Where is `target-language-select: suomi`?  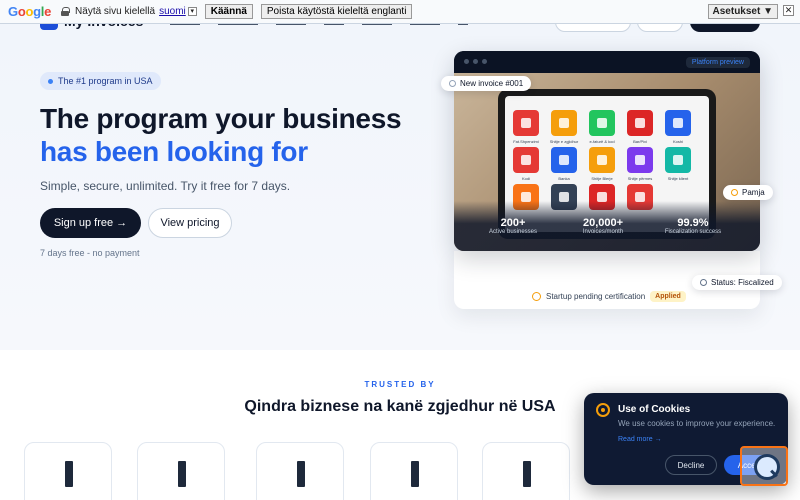 target-language-select: suomi is located at coordinates (172, 11).